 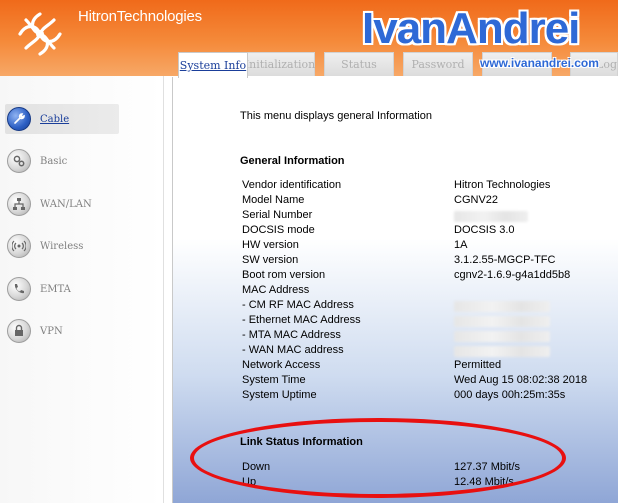 What do you see at coordinates (301, 320) in the screenshot?
I see `info-label: - Ethernet MAC Address` at bounding box center [301, 320].